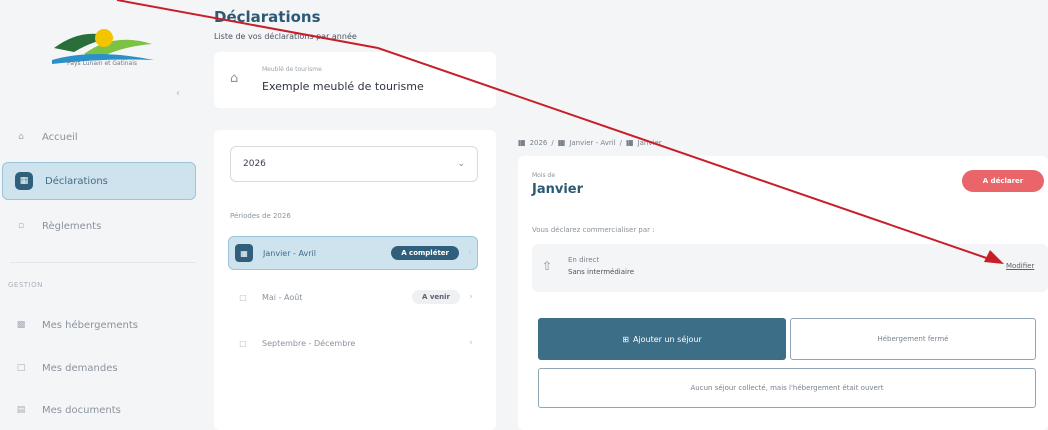 The height and width of the screenshot is (430, 1048). I want to click on chevron-down-icon: ⌄, so click(461, 164).